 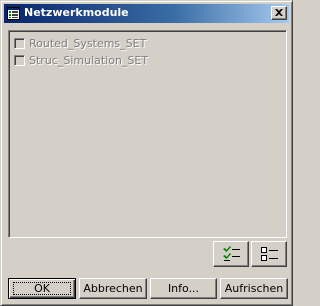 I want to click on deselect-all-button, so click(x=269, y=254).